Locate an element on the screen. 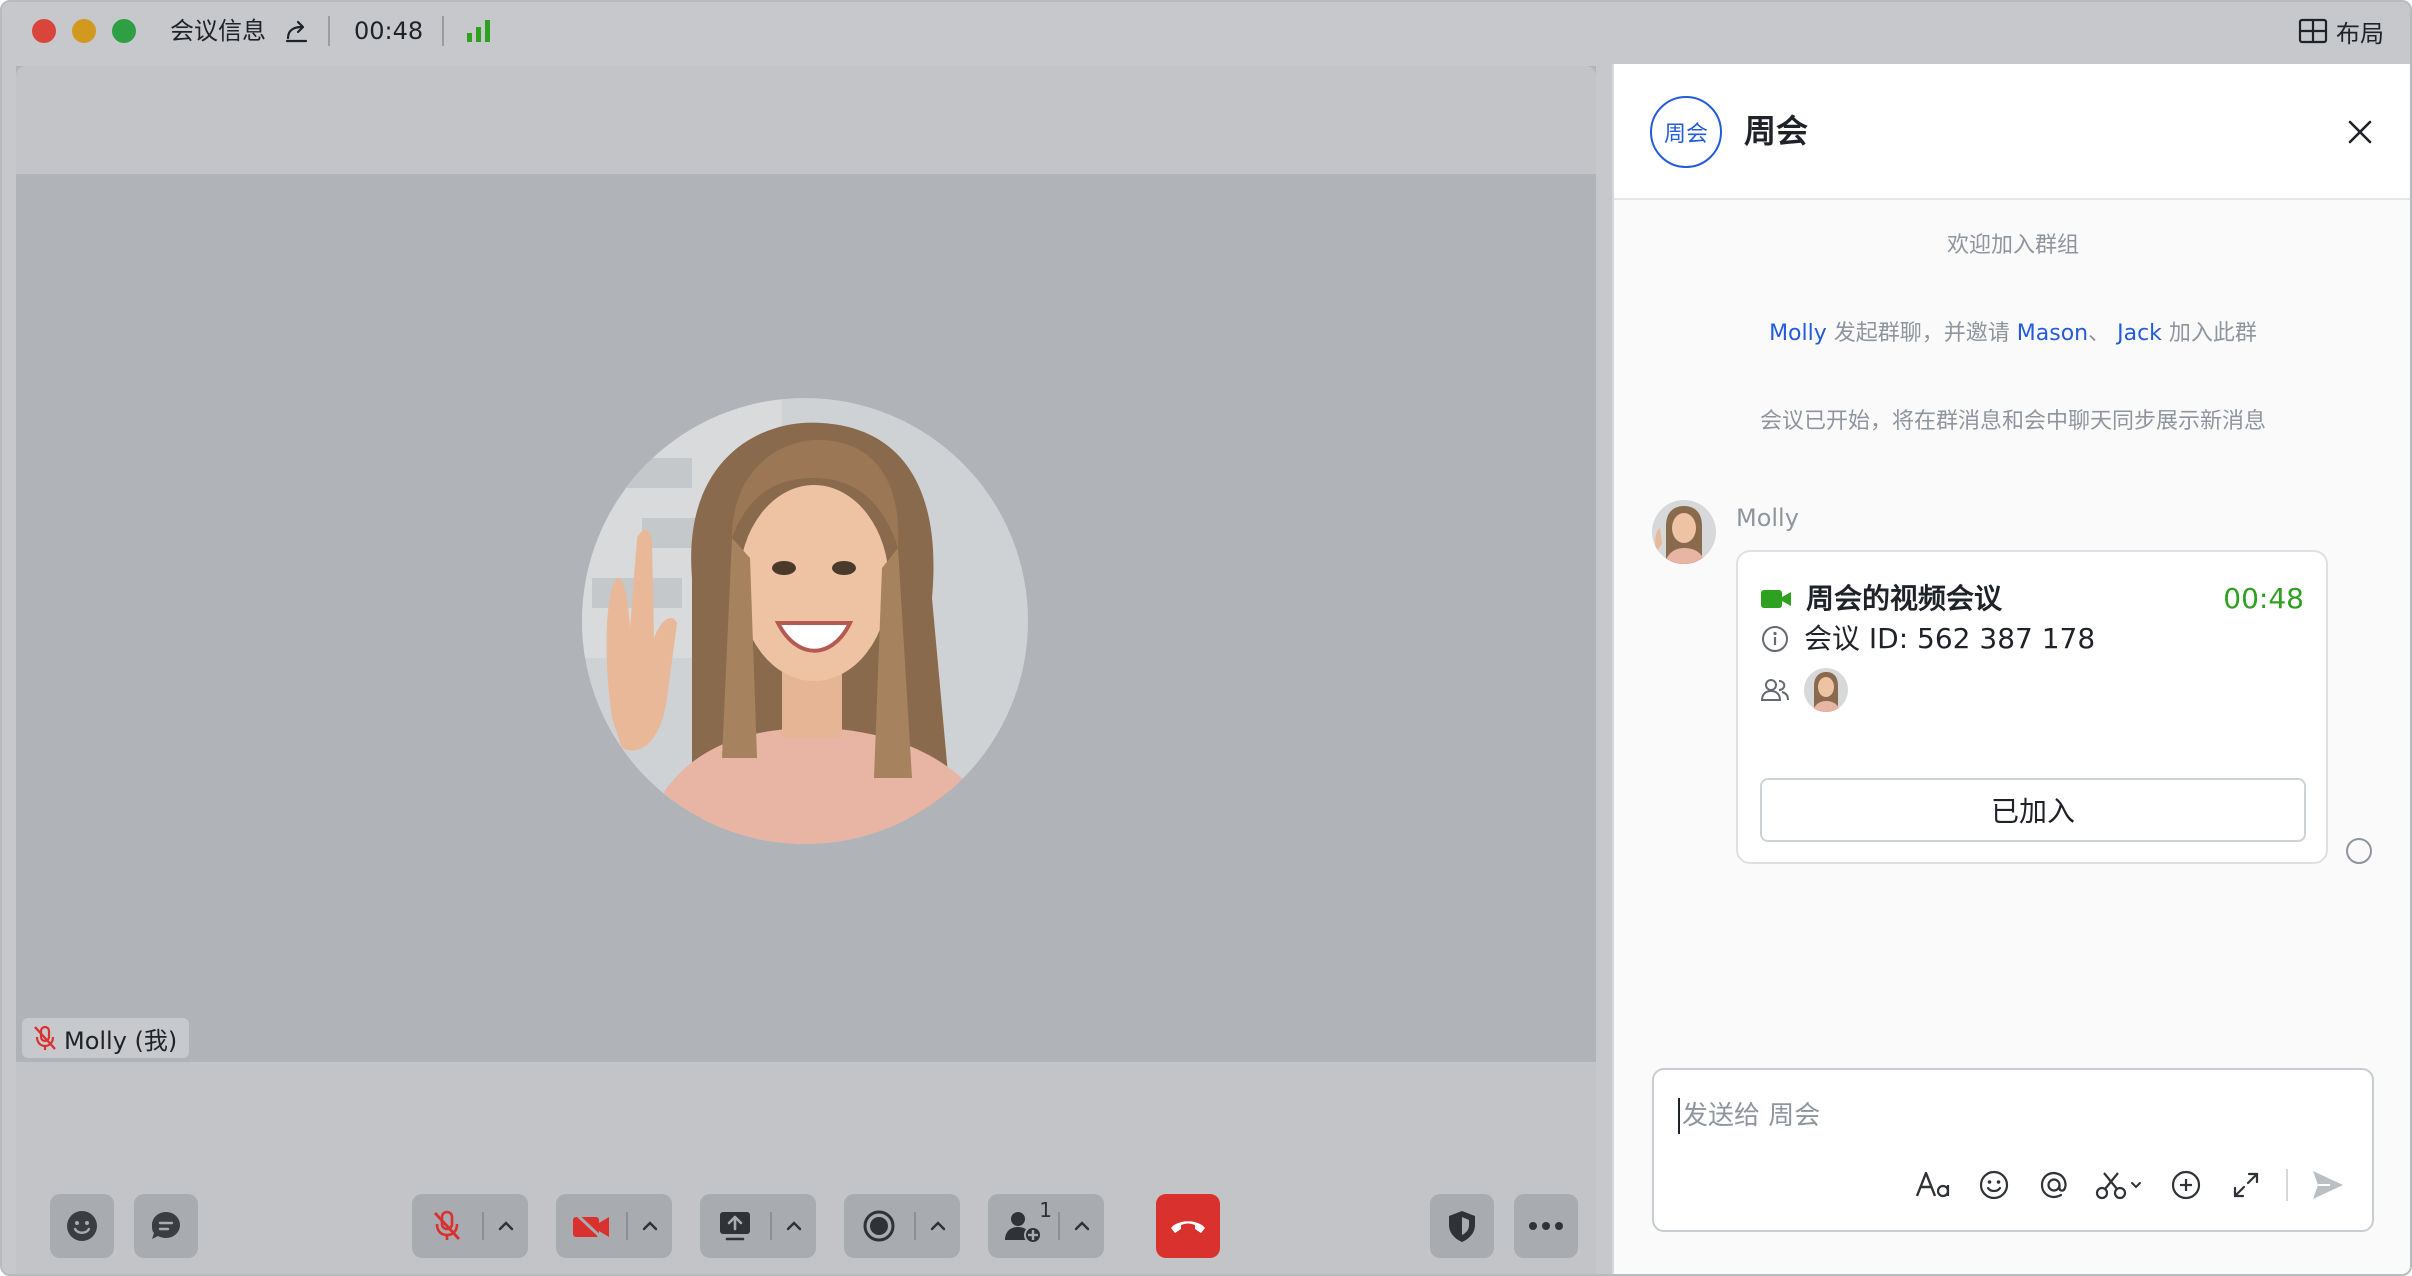 The width and height of the screenshot is (2412, 1276). camera-control is located at coordinates (614, 1226).